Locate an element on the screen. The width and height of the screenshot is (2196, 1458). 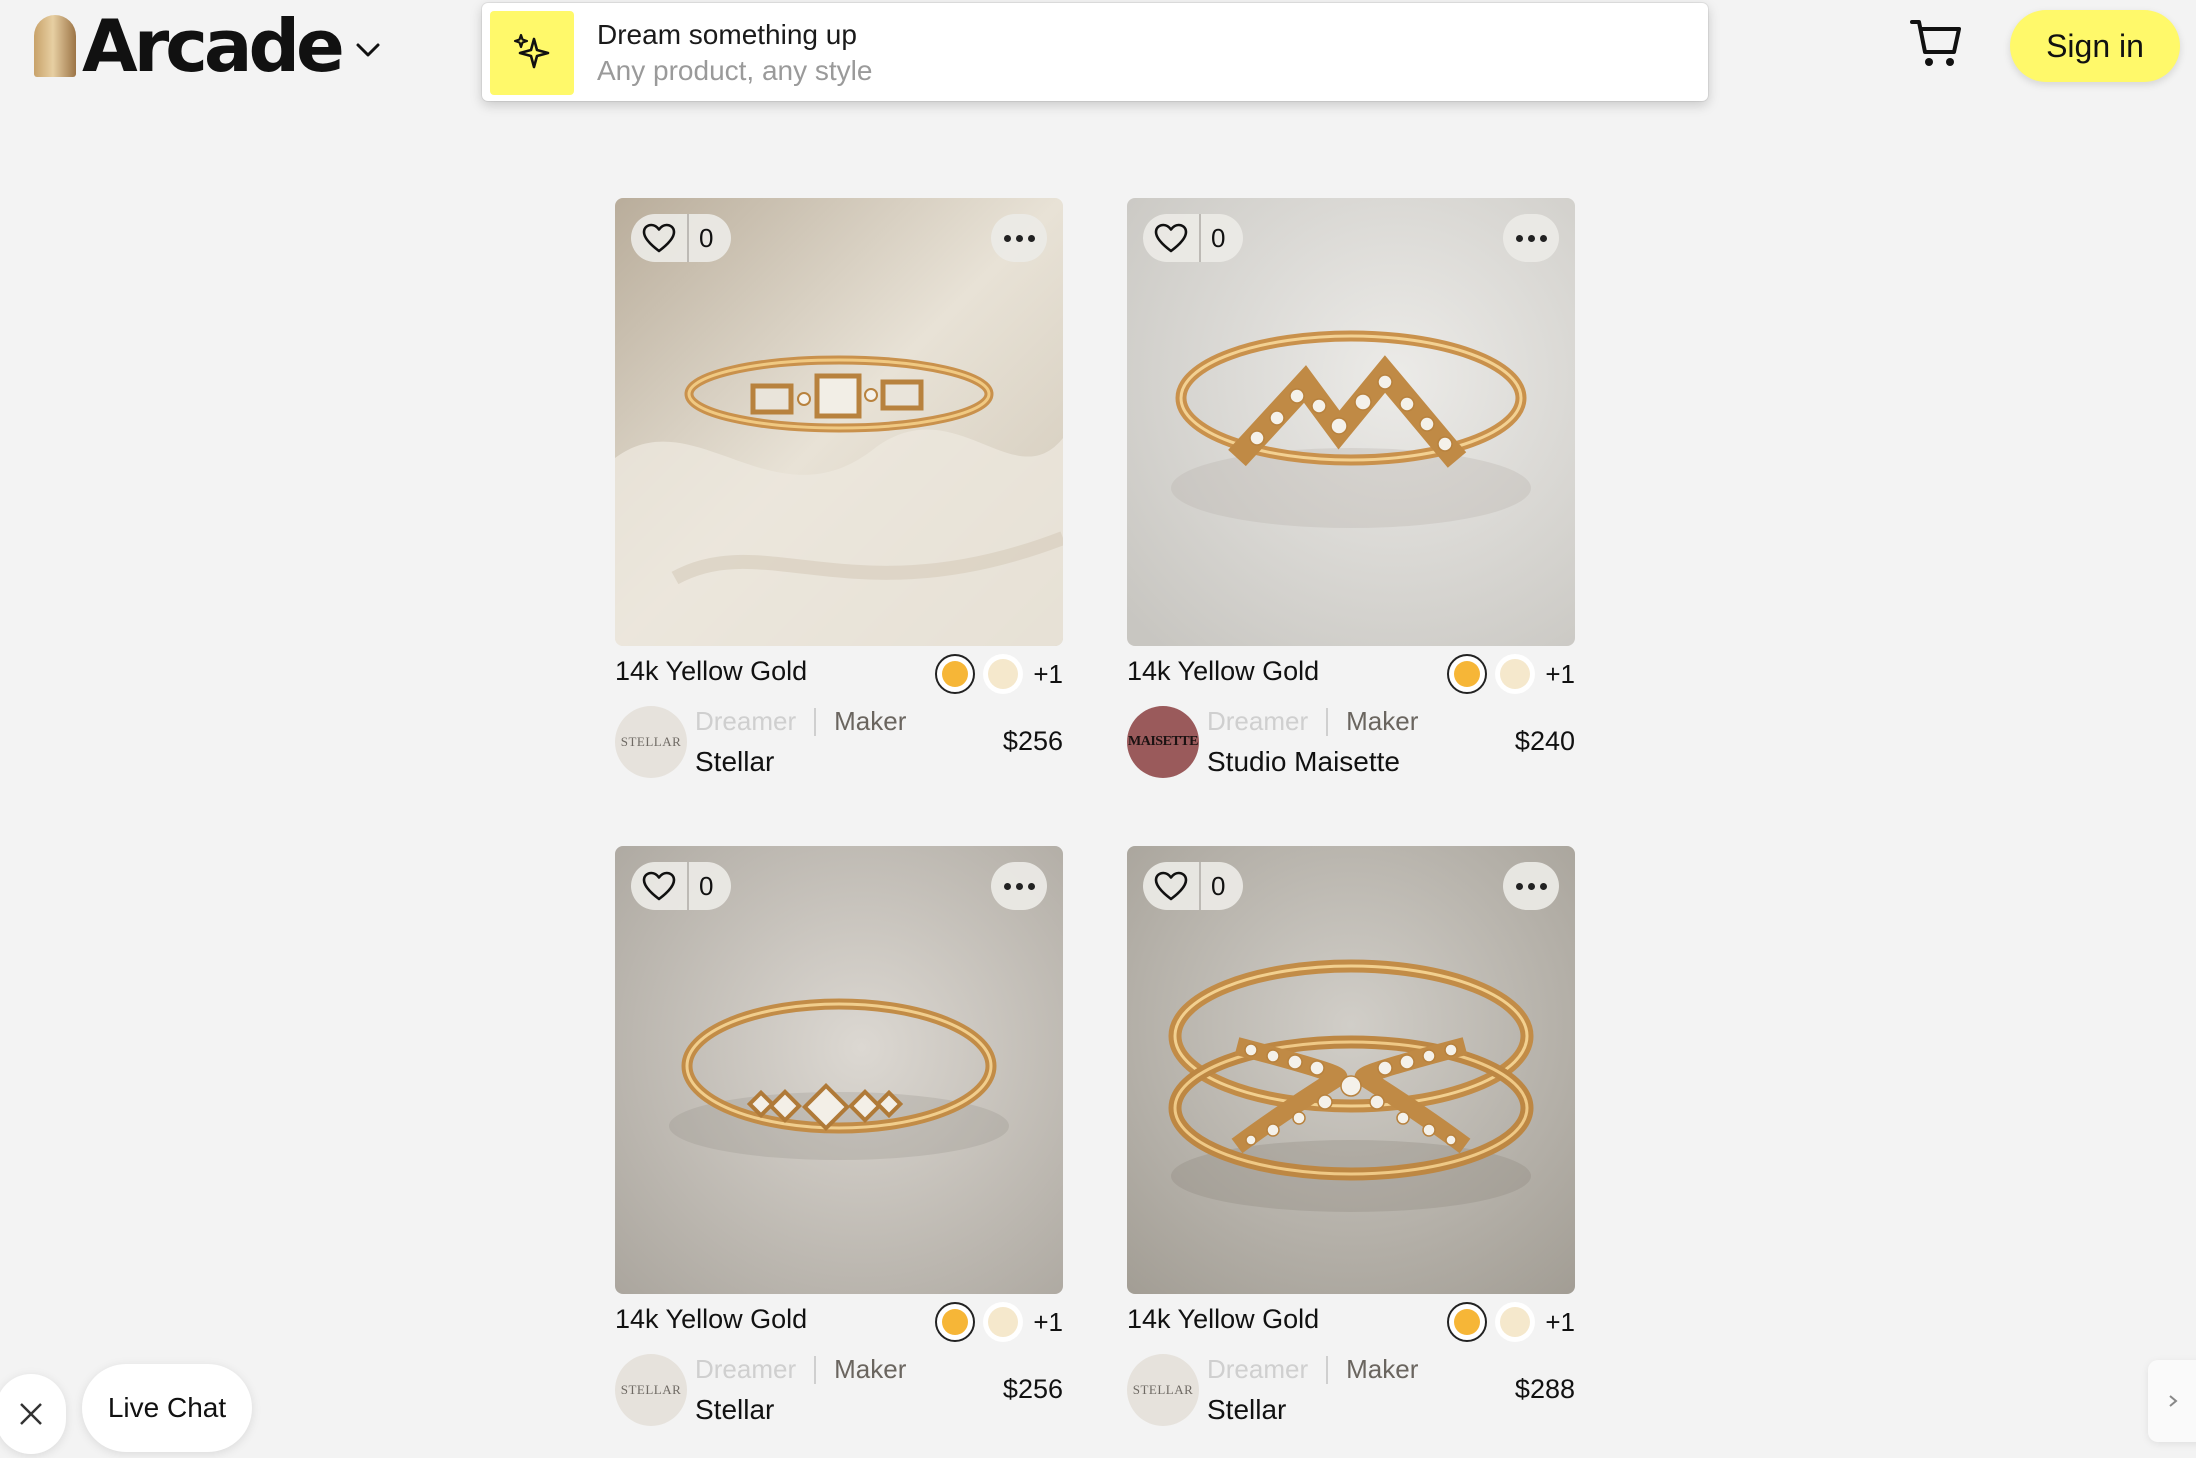
chevron-down-icon is located at coordinates (368, 50).